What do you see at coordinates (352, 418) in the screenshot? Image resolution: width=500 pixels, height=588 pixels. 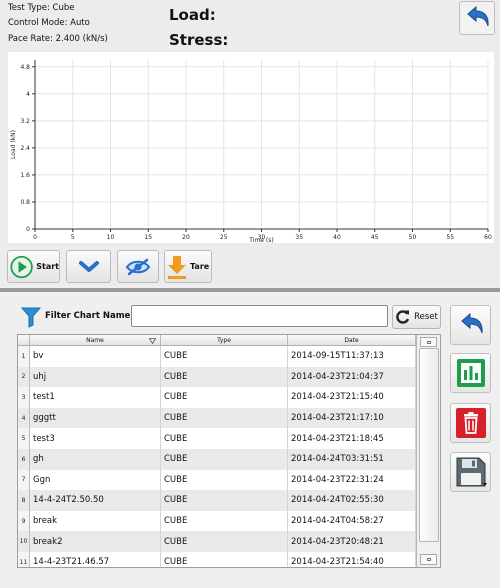 I see `date-cell: 2014-04-23T21:17:10` at bounding box center [352, 418].